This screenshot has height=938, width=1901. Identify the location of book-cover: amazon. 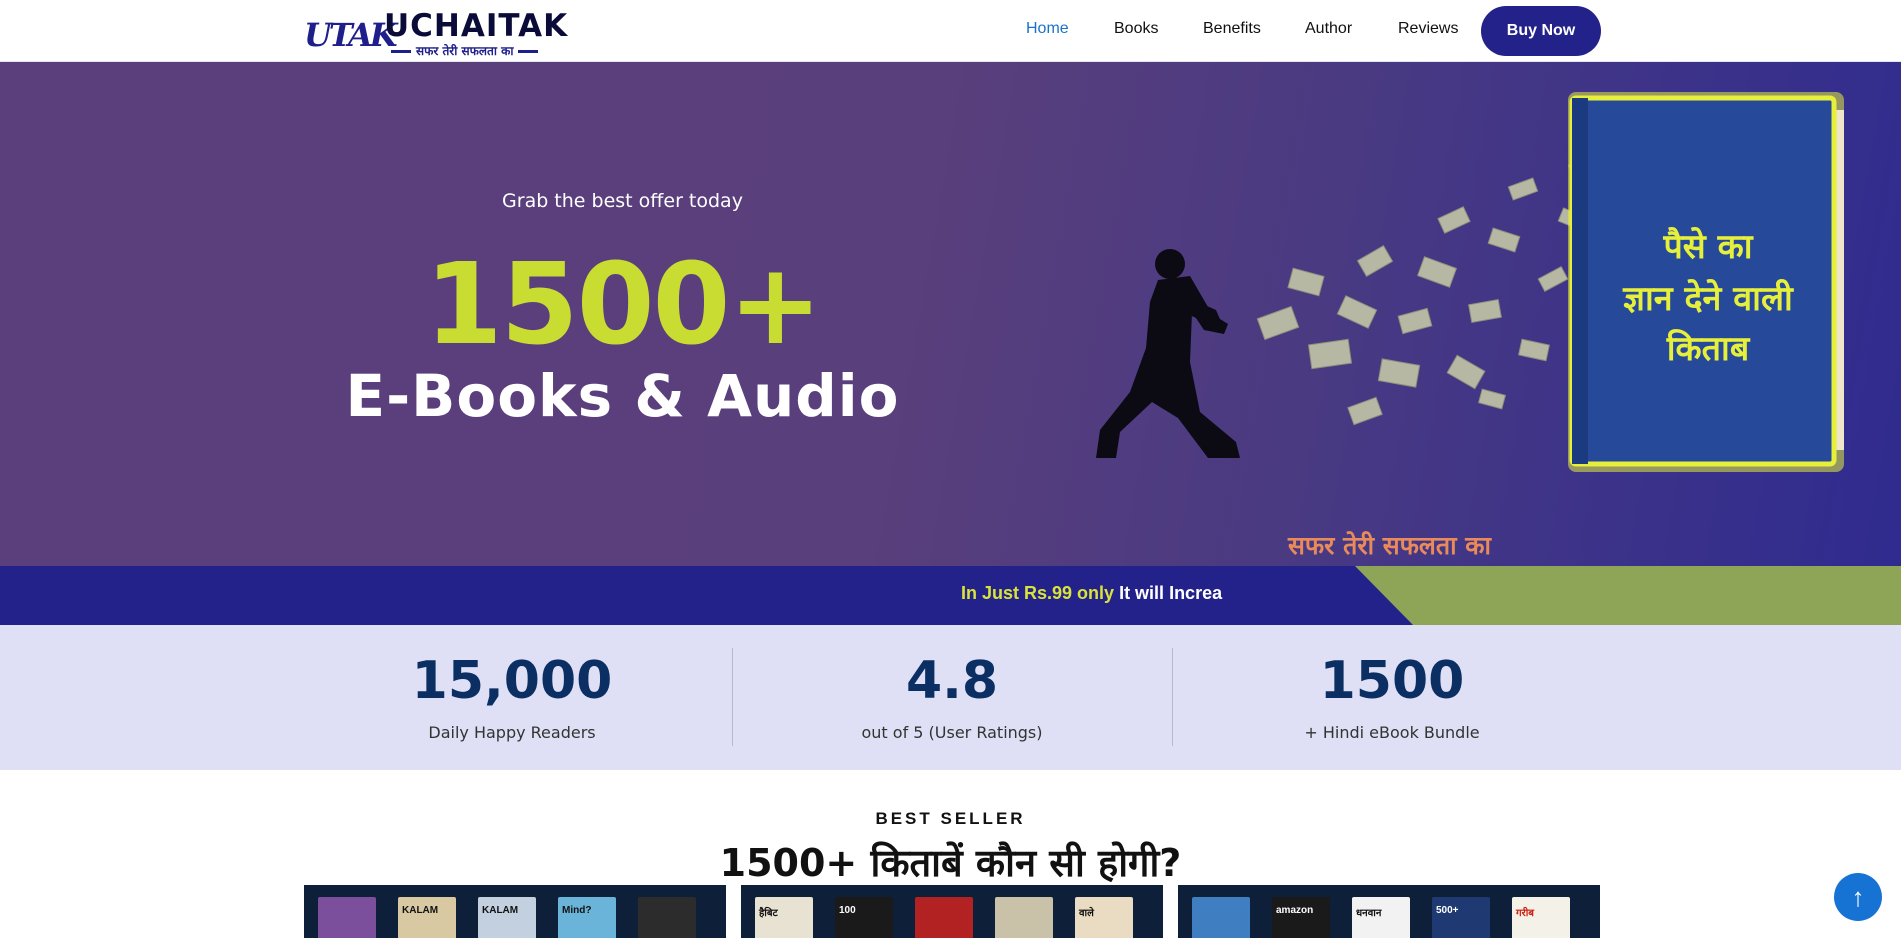
(1301, 917).